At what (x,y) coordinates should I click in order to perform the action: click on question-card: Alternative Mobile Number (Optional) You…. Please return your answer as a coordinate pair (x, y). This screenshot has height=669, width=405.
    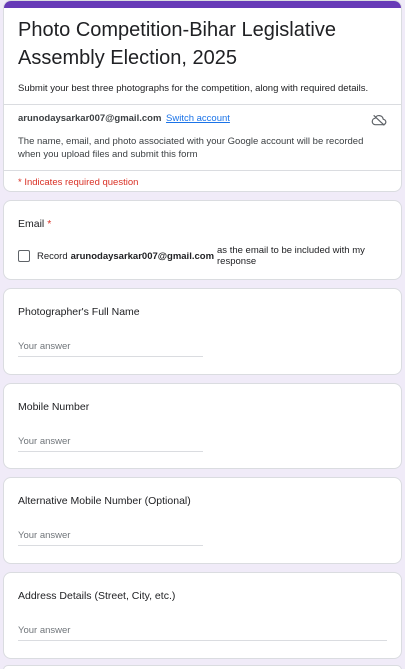
    Looking at the image, I should click on (202, 520).